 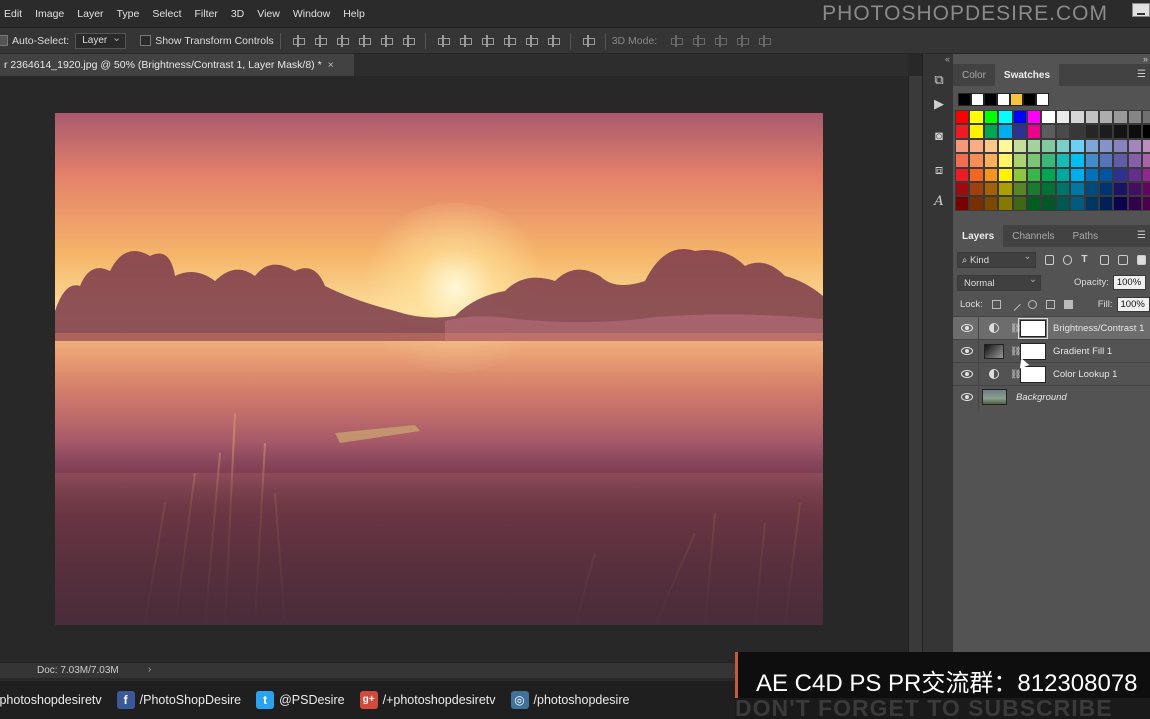 I want to click on layer-row-background: Background, so click(x=1051, y=397).